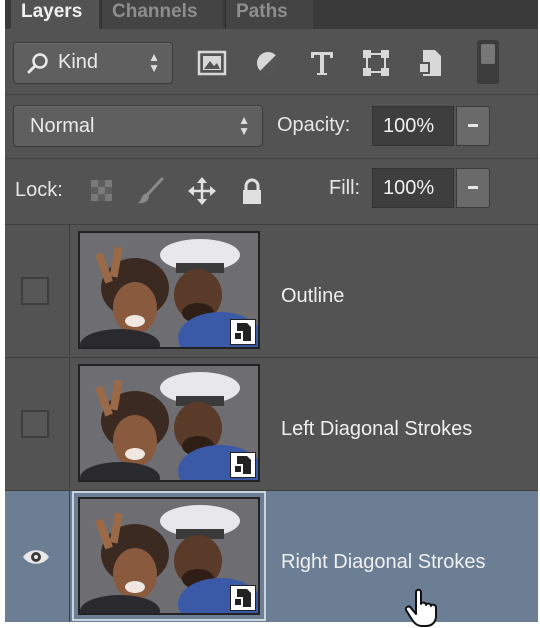 The image size is (540, 628). What do you see at coordinates (62, 126) in the screenshot?
I see `blend-mode-value: Normal` at bounding box center [62, 126].